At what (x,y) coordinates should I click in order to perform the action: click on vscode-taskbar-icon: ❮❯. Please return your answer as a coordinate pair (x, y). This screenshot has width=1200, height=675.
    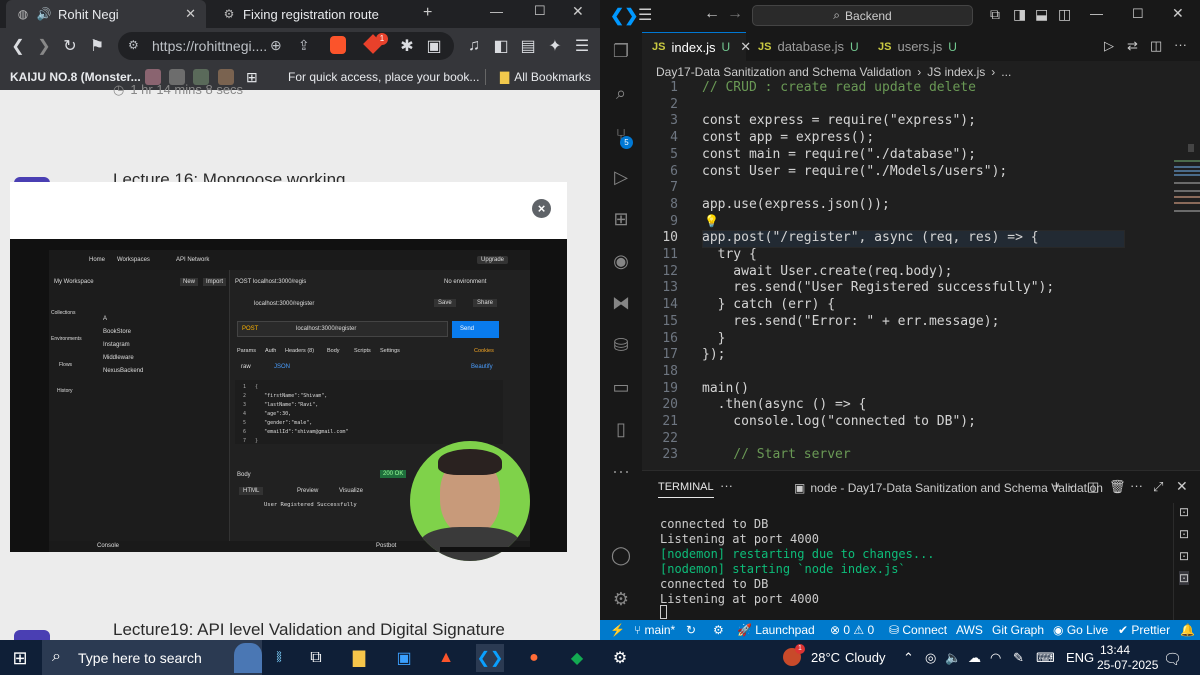
    Looking at the image, I should click on (490, 658).